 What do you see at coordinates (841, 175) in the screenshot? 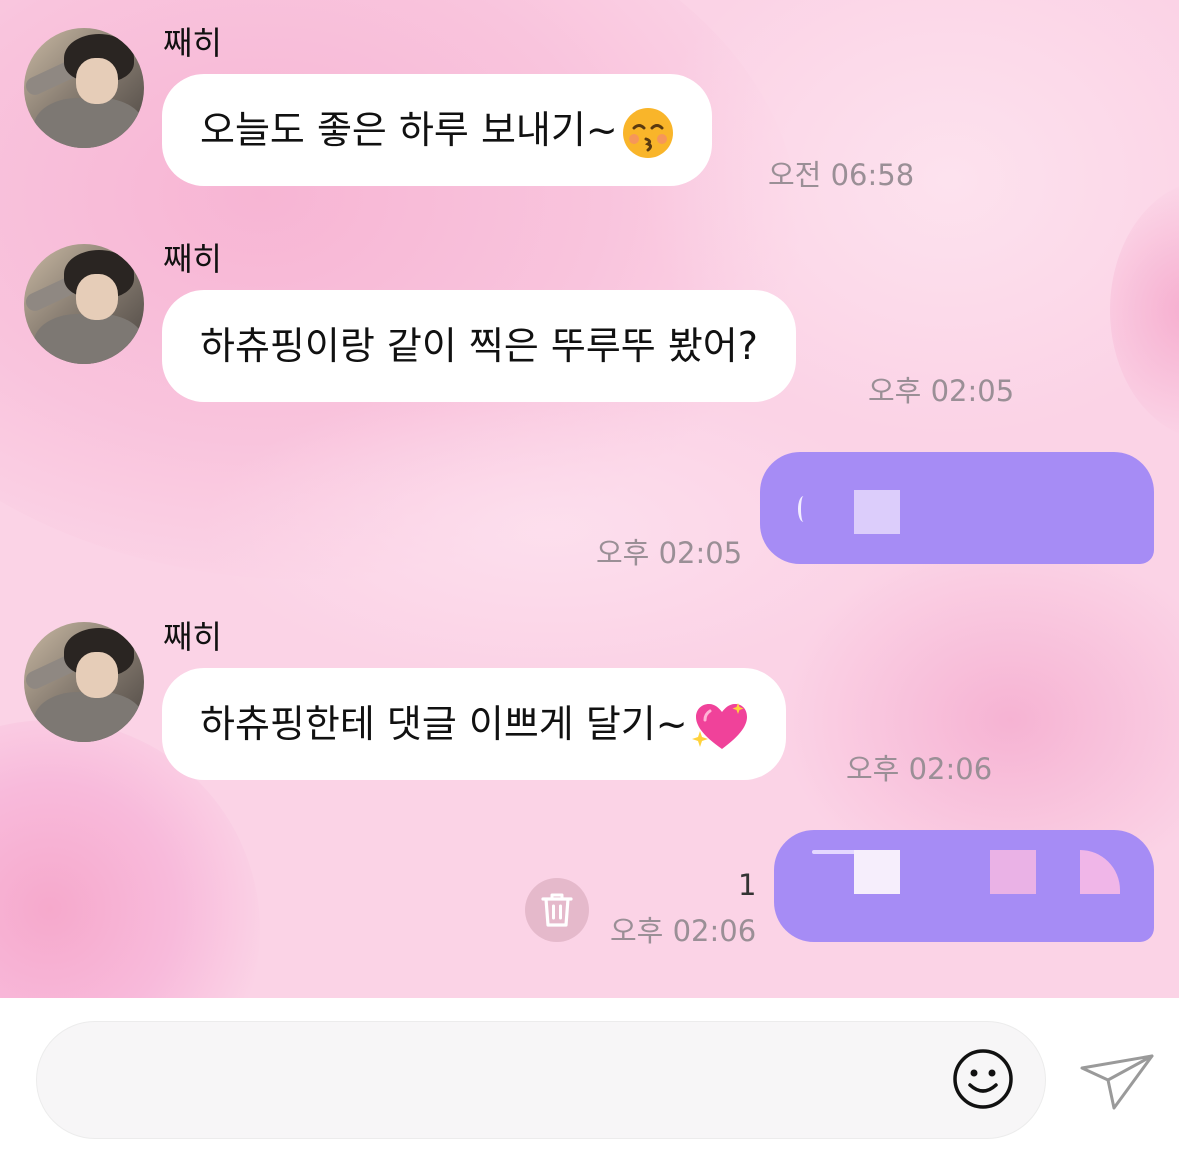
I see `message-timestamp: 오전 06:58` at bounding box center [841, 175].